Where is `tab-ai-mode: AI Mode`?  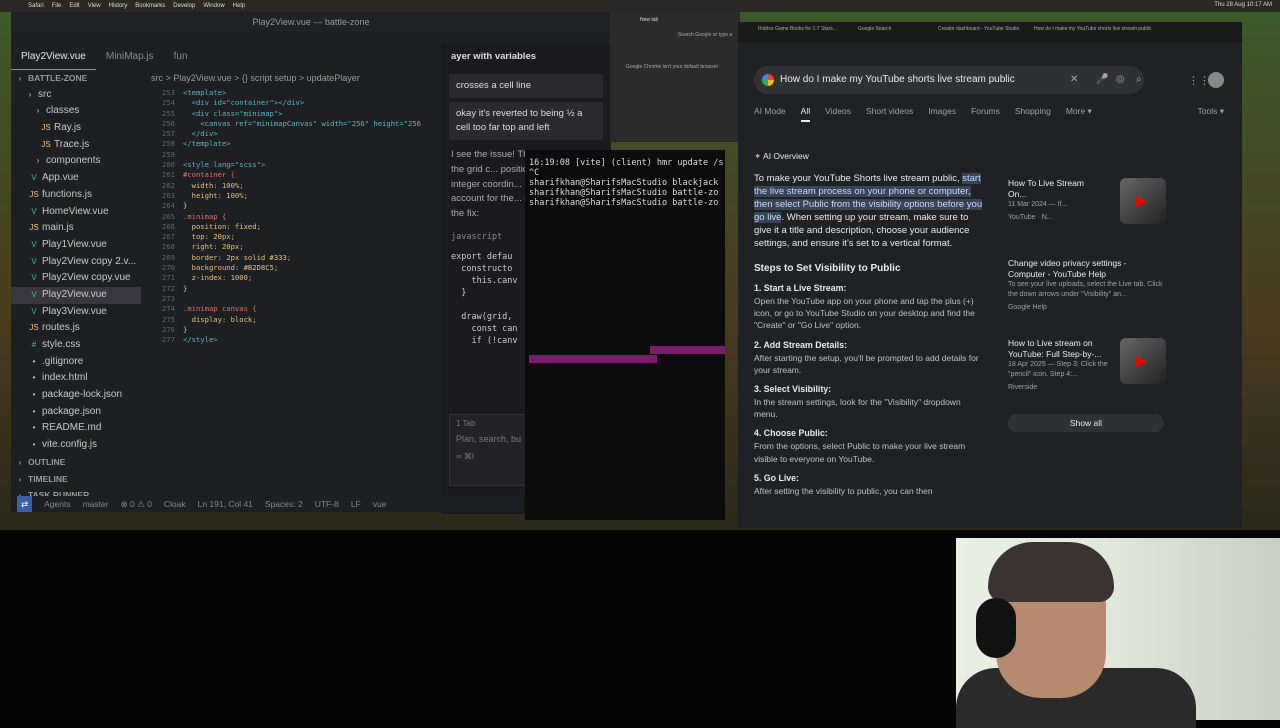
tab-ai-mode: AI Mode is located at coordinates (770, 114).